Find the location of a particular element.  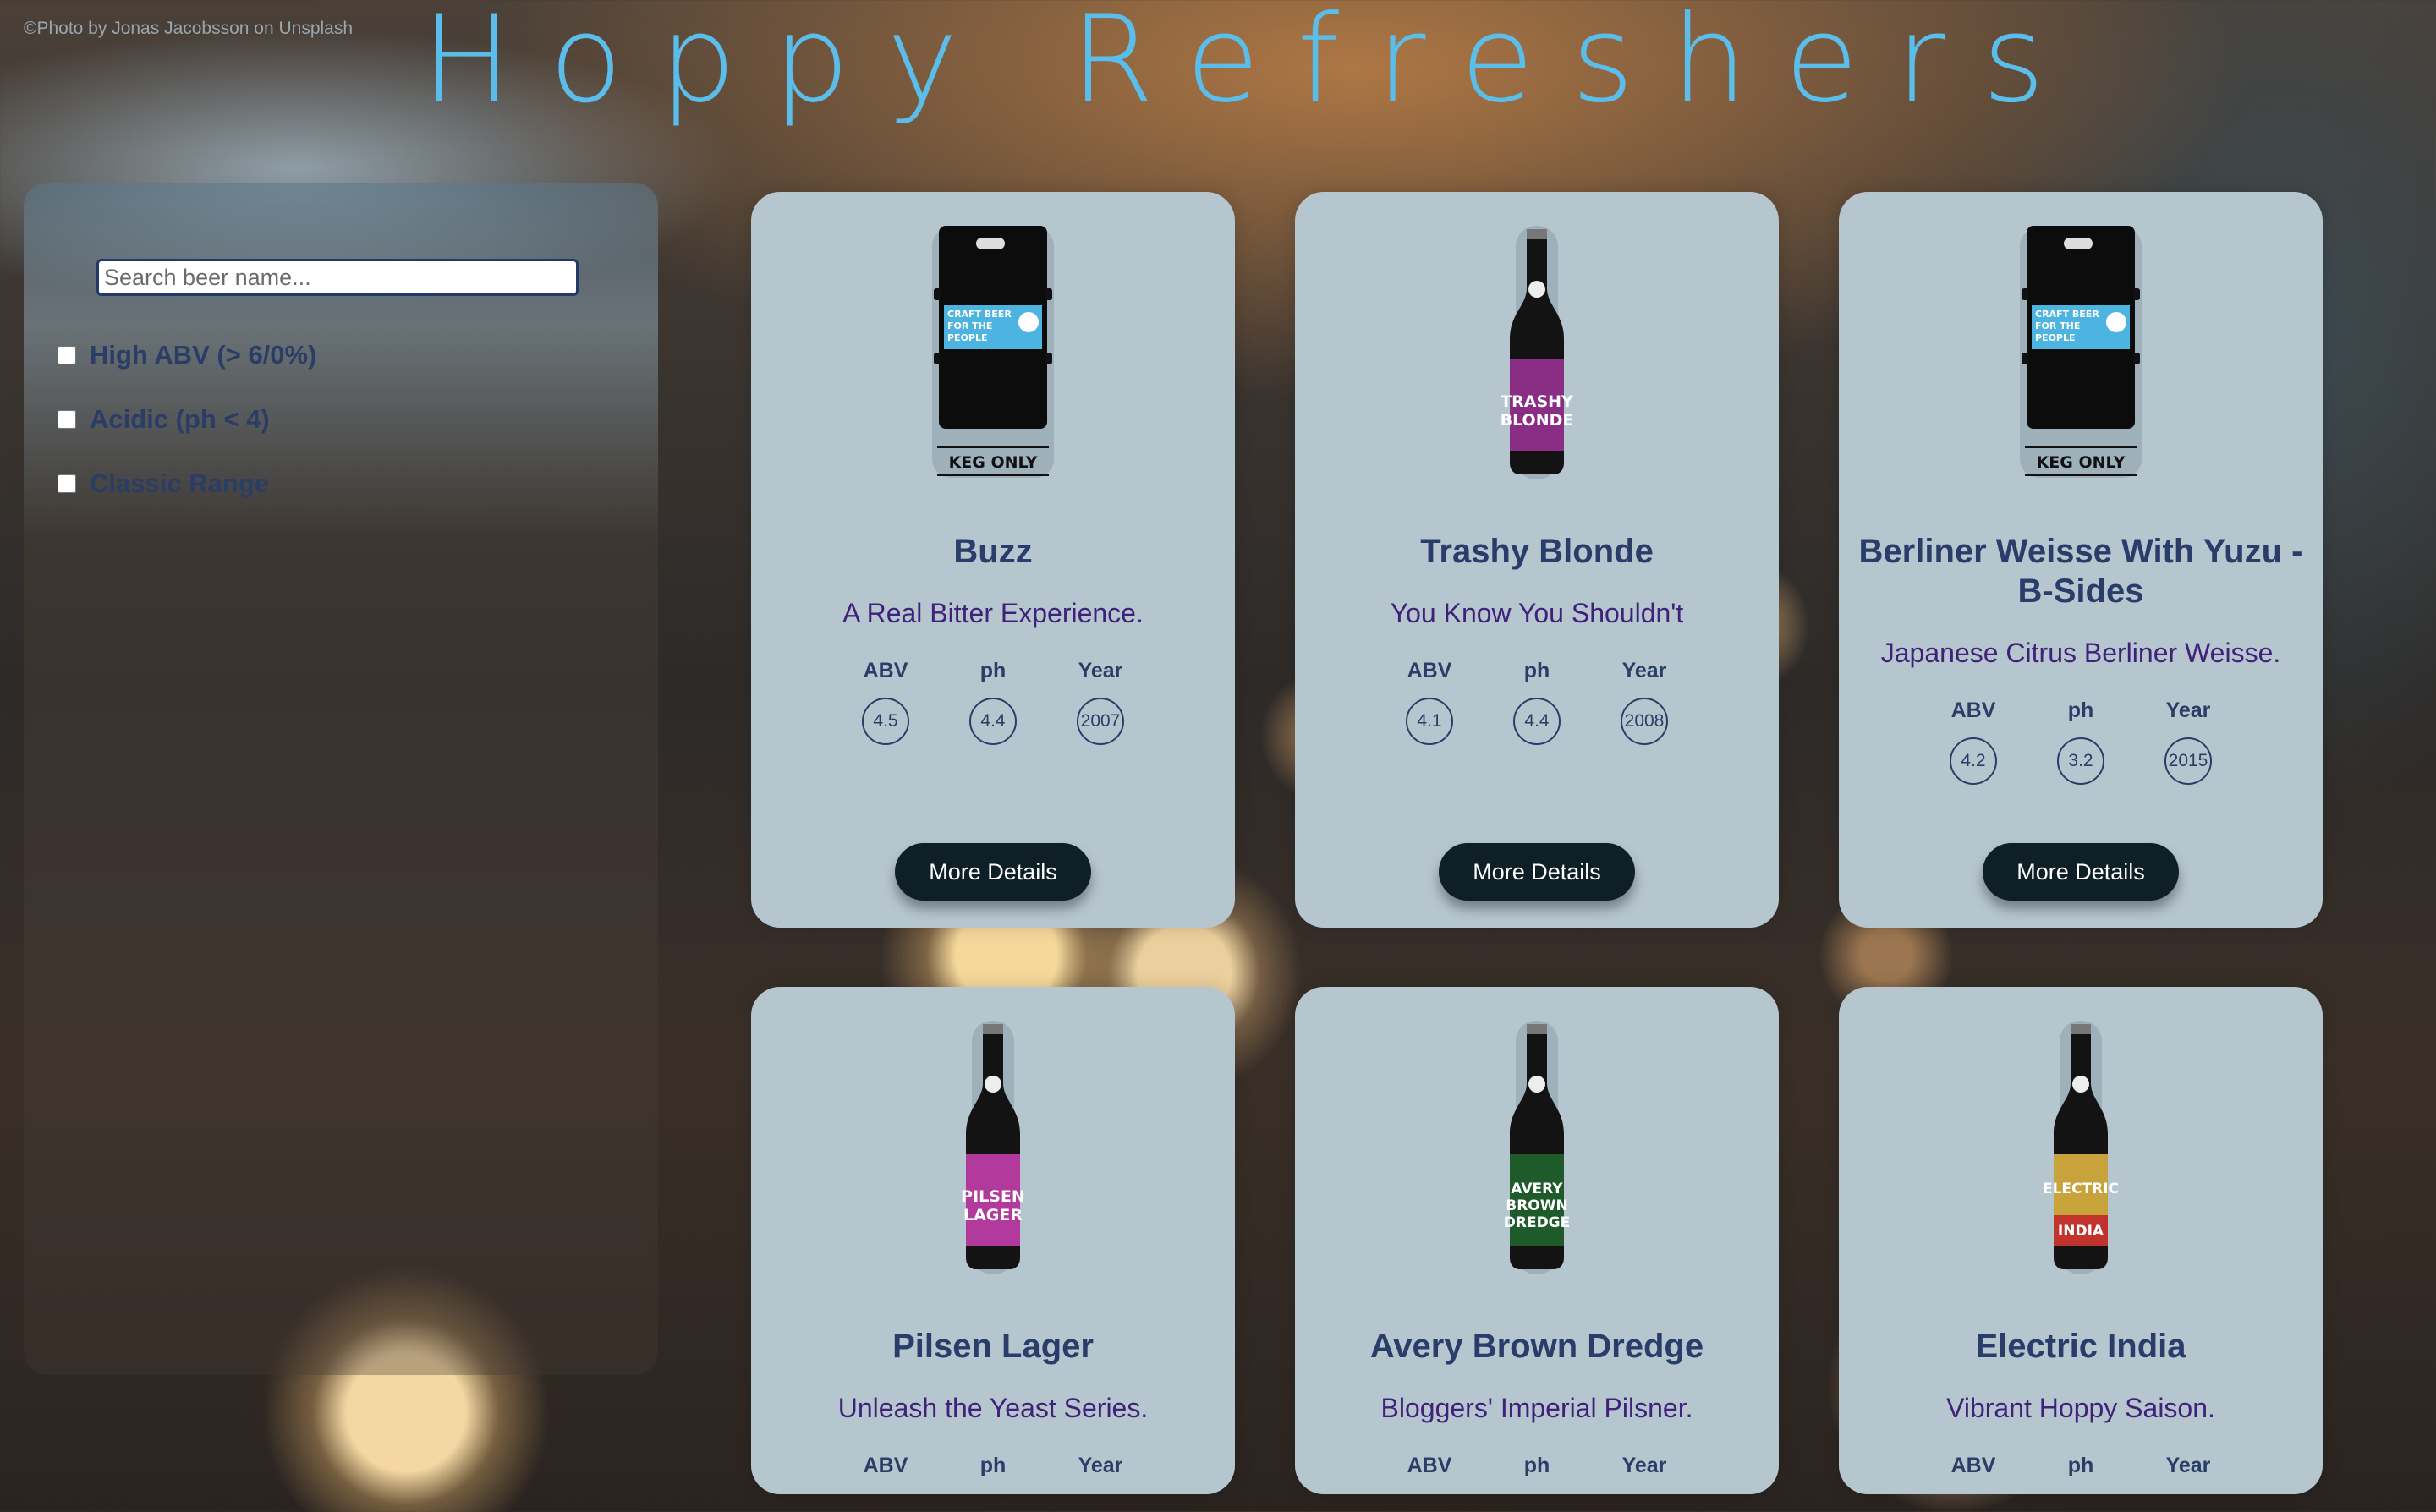

beer-stats: ABV 4.2 ph 3.2 Year 2015 is located at coordinates (2081, 741).